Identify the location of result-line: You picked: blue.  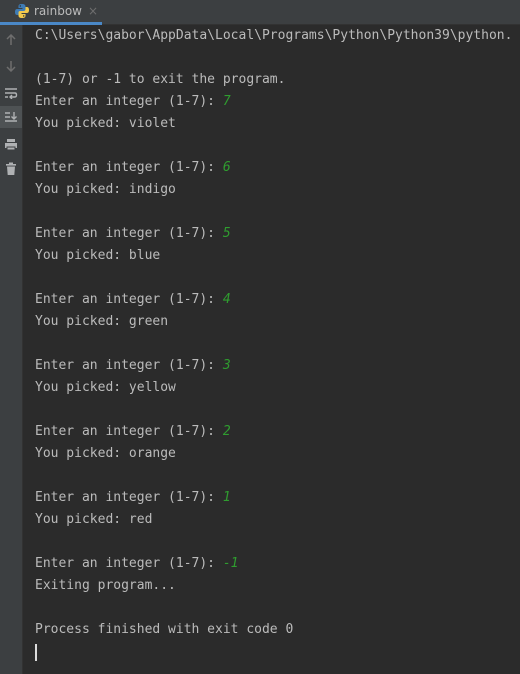
(98, 255).